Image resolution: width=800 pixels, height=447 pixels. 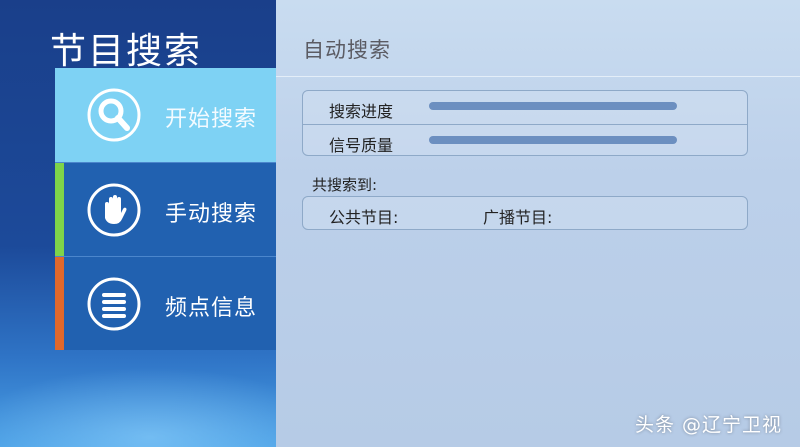 What do you see at coordinates (518, 217) in the screenshot?
I see `broadcast-programs-label: 广播节目:` at bounding box center [518, 217].